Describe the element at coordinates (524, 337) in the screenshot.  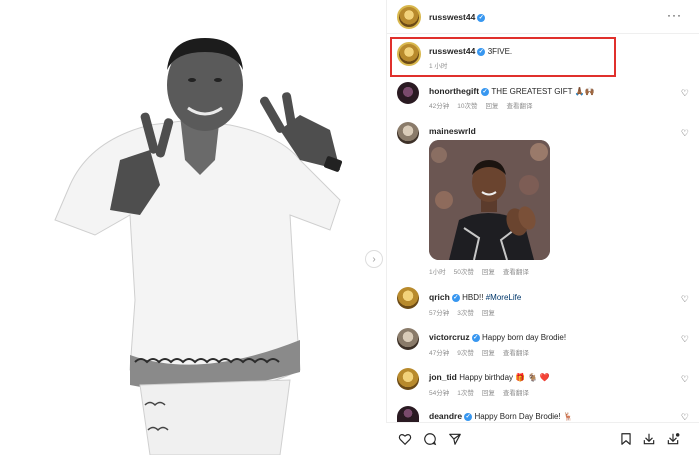
I see `comment-text: Happy born day Brodie!` at that location.